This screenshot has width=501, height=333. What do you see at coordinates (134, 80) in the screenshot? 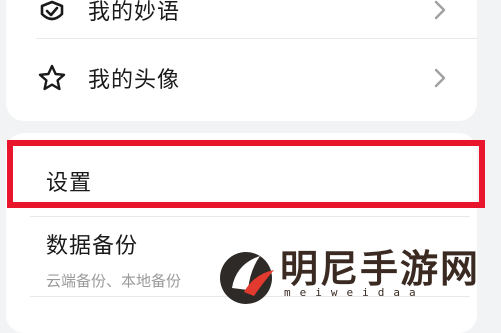
I see `menu-item-label: 我的头像` at bounding box center [134, 80].